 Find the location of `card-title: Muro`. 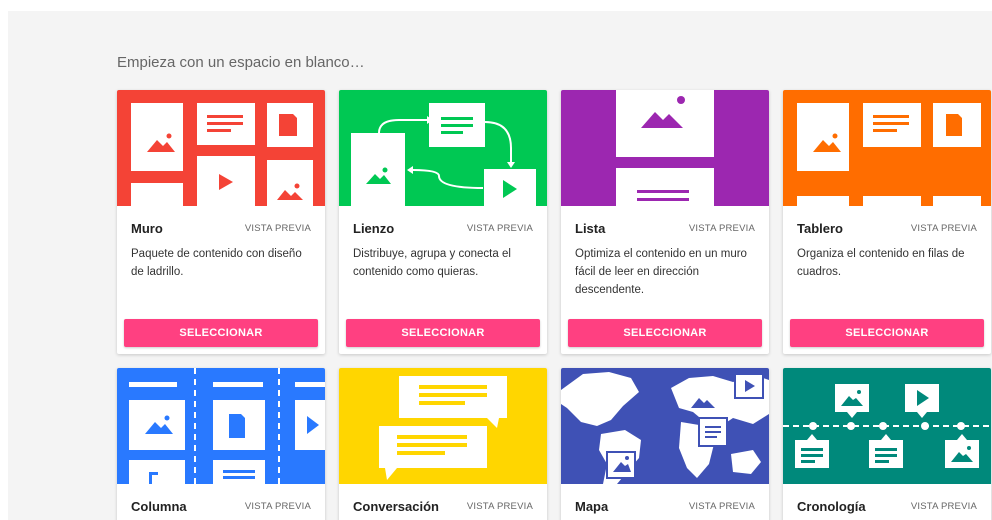

card-title: Muro is located at coordinates (147, 228).